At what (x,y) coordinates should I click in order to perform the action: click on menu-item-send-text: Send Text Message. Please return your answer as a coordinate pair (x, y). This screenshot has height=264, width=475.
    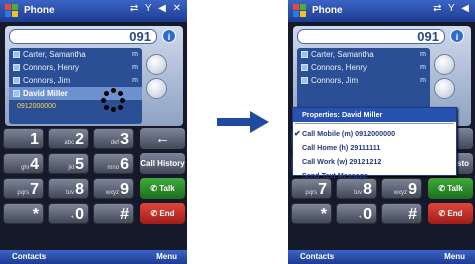
    Looking at the image, I should click on (374, 176).